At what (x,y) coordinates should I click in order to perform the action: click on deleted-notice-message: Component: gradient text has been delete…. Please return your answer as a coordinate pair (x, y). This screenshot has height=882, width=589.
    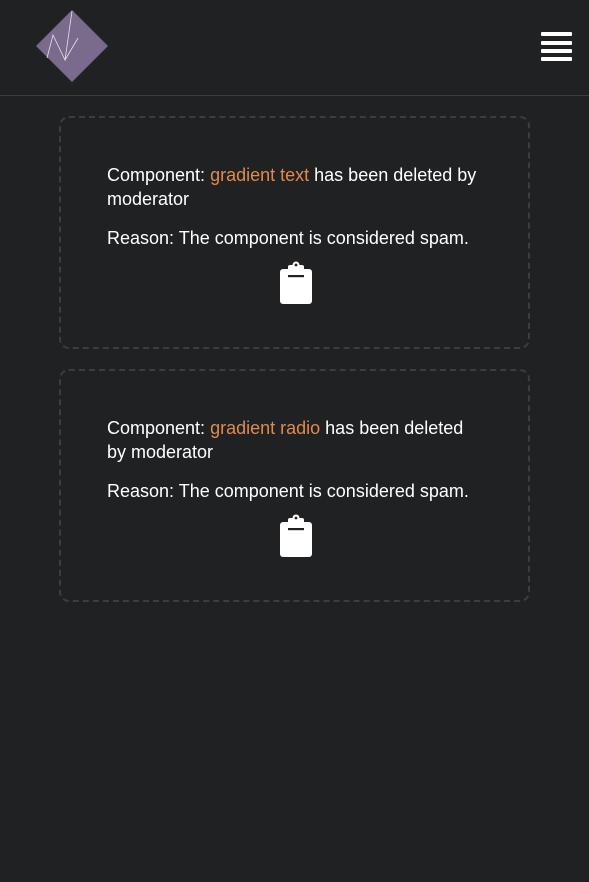
    Looking at the image, I should click on (297, 187).